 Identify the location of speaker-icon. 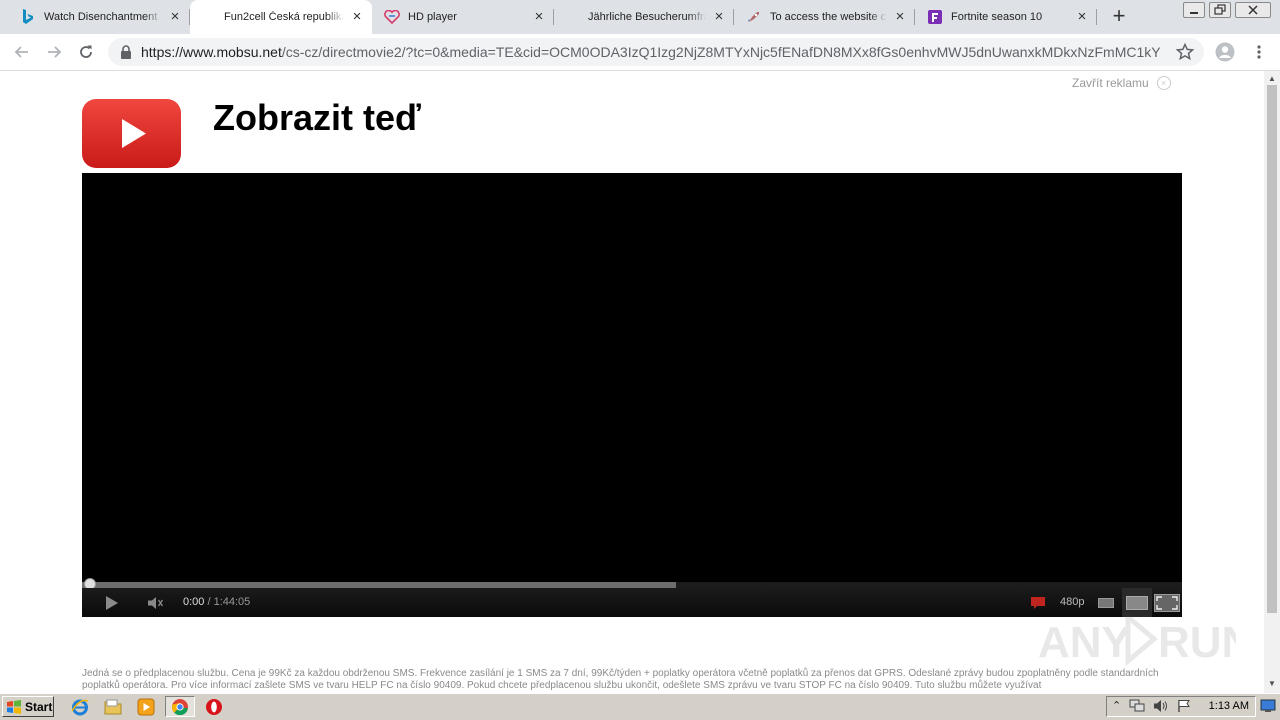
(156, 602).